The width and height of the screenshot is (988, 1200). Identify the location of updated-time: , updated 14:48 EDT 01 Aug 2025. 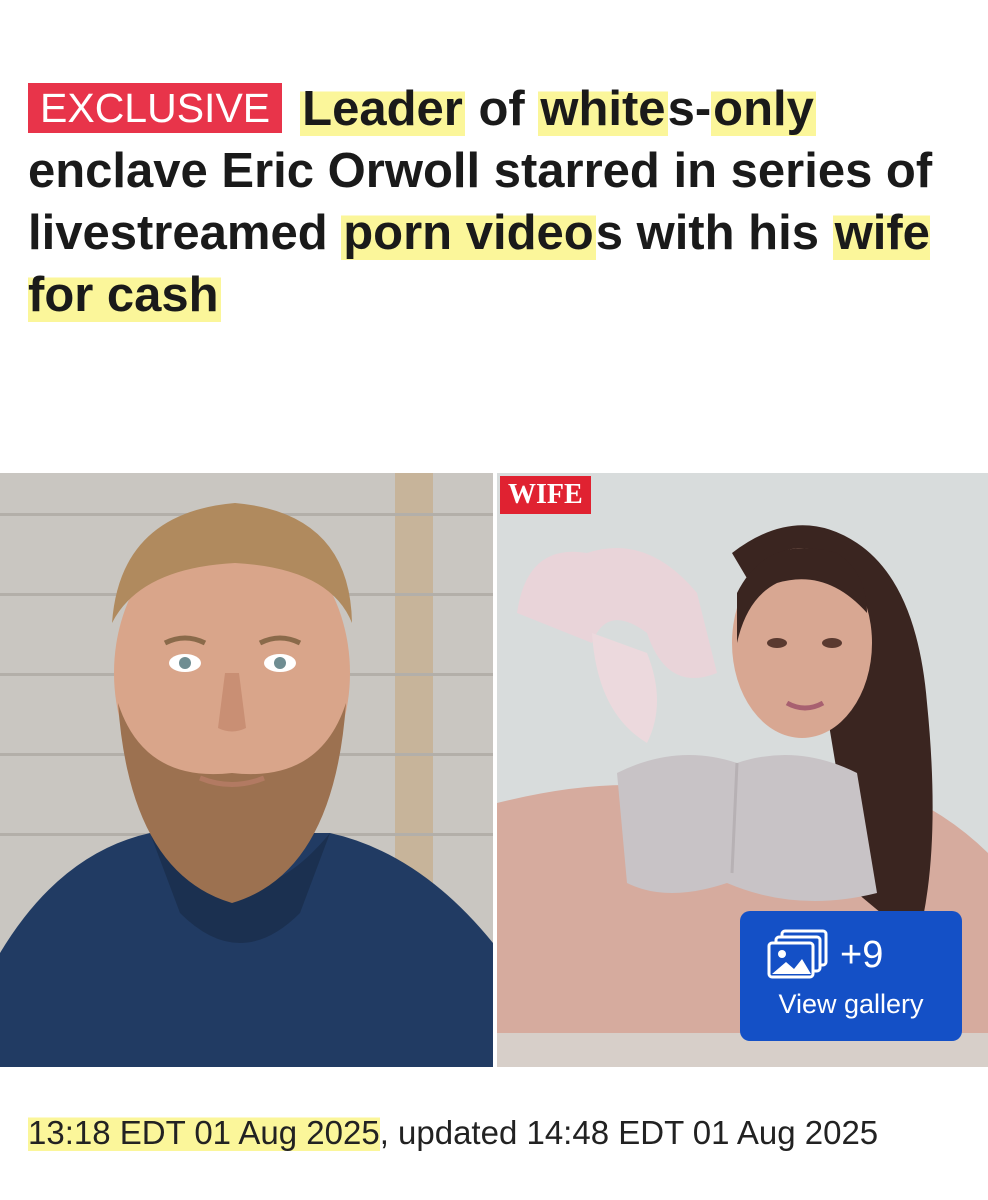
(629, 1132).